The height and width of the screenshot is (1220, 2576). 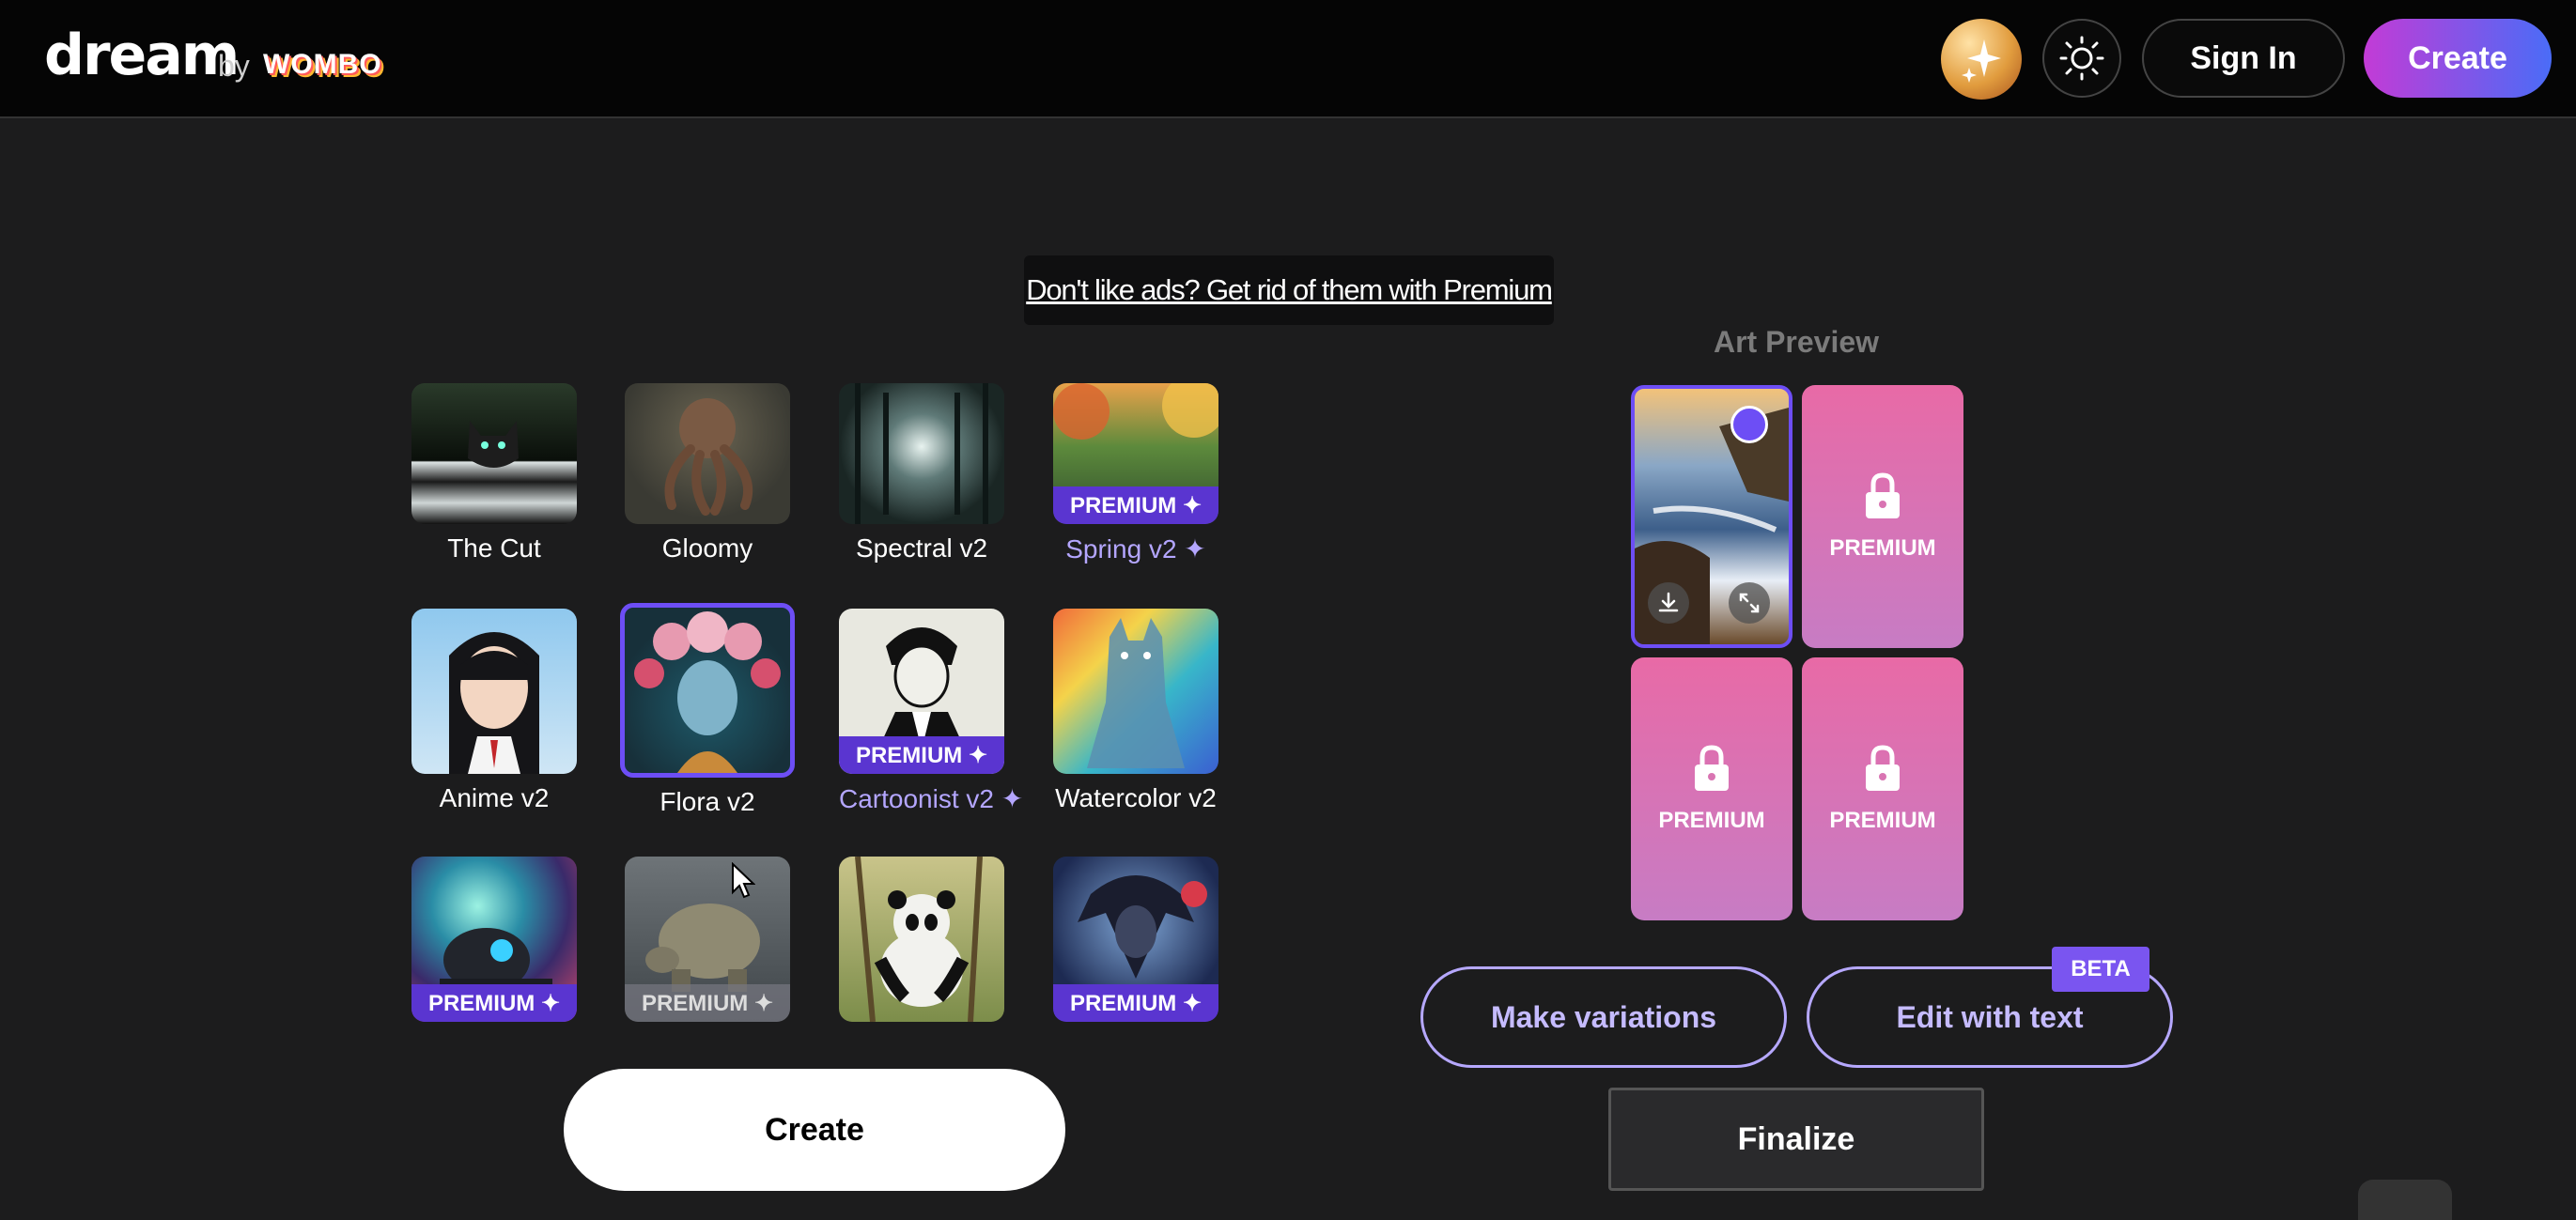 What do you see at coordinates (708, 801) in the screenshot?
I see `style-name: Flora v2` at bounding box center [708, 801].